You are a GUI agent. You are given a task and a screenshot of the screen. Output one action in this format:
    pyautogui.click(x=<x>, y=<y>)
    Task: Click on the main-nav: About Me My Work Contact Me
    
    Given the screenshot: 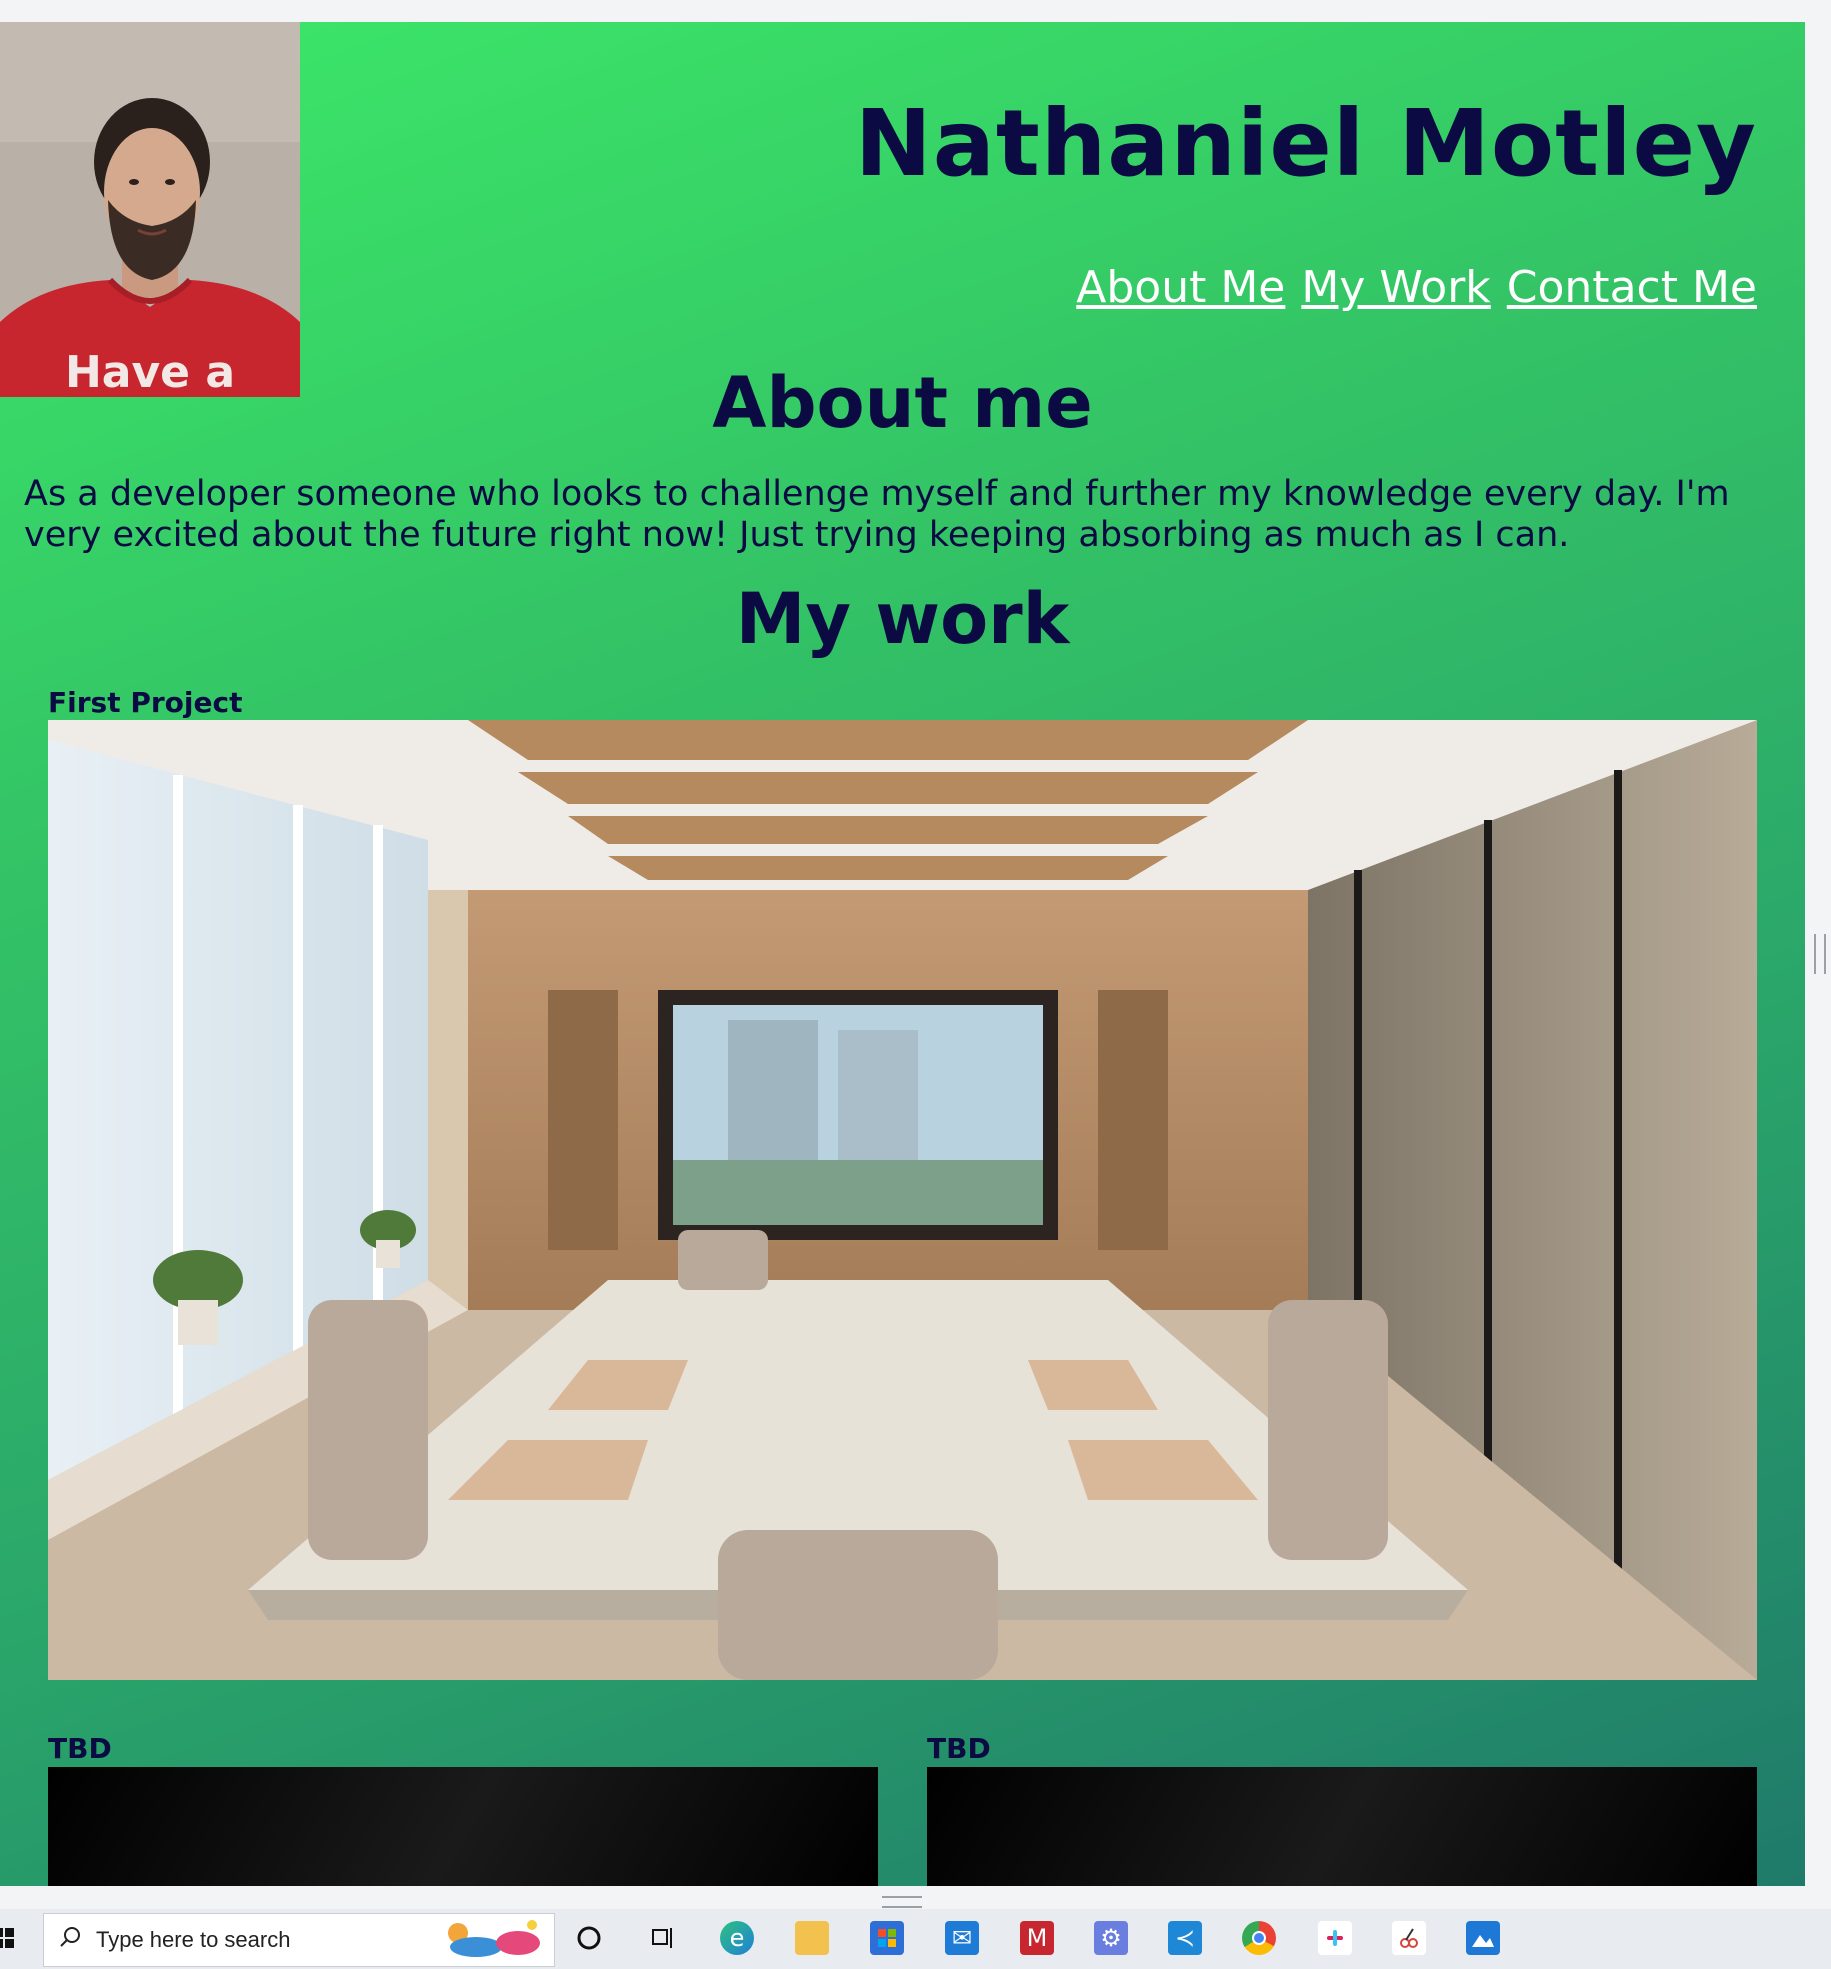 What is the action you would take?
    pyautogui.click(x=1416, y=287)
    